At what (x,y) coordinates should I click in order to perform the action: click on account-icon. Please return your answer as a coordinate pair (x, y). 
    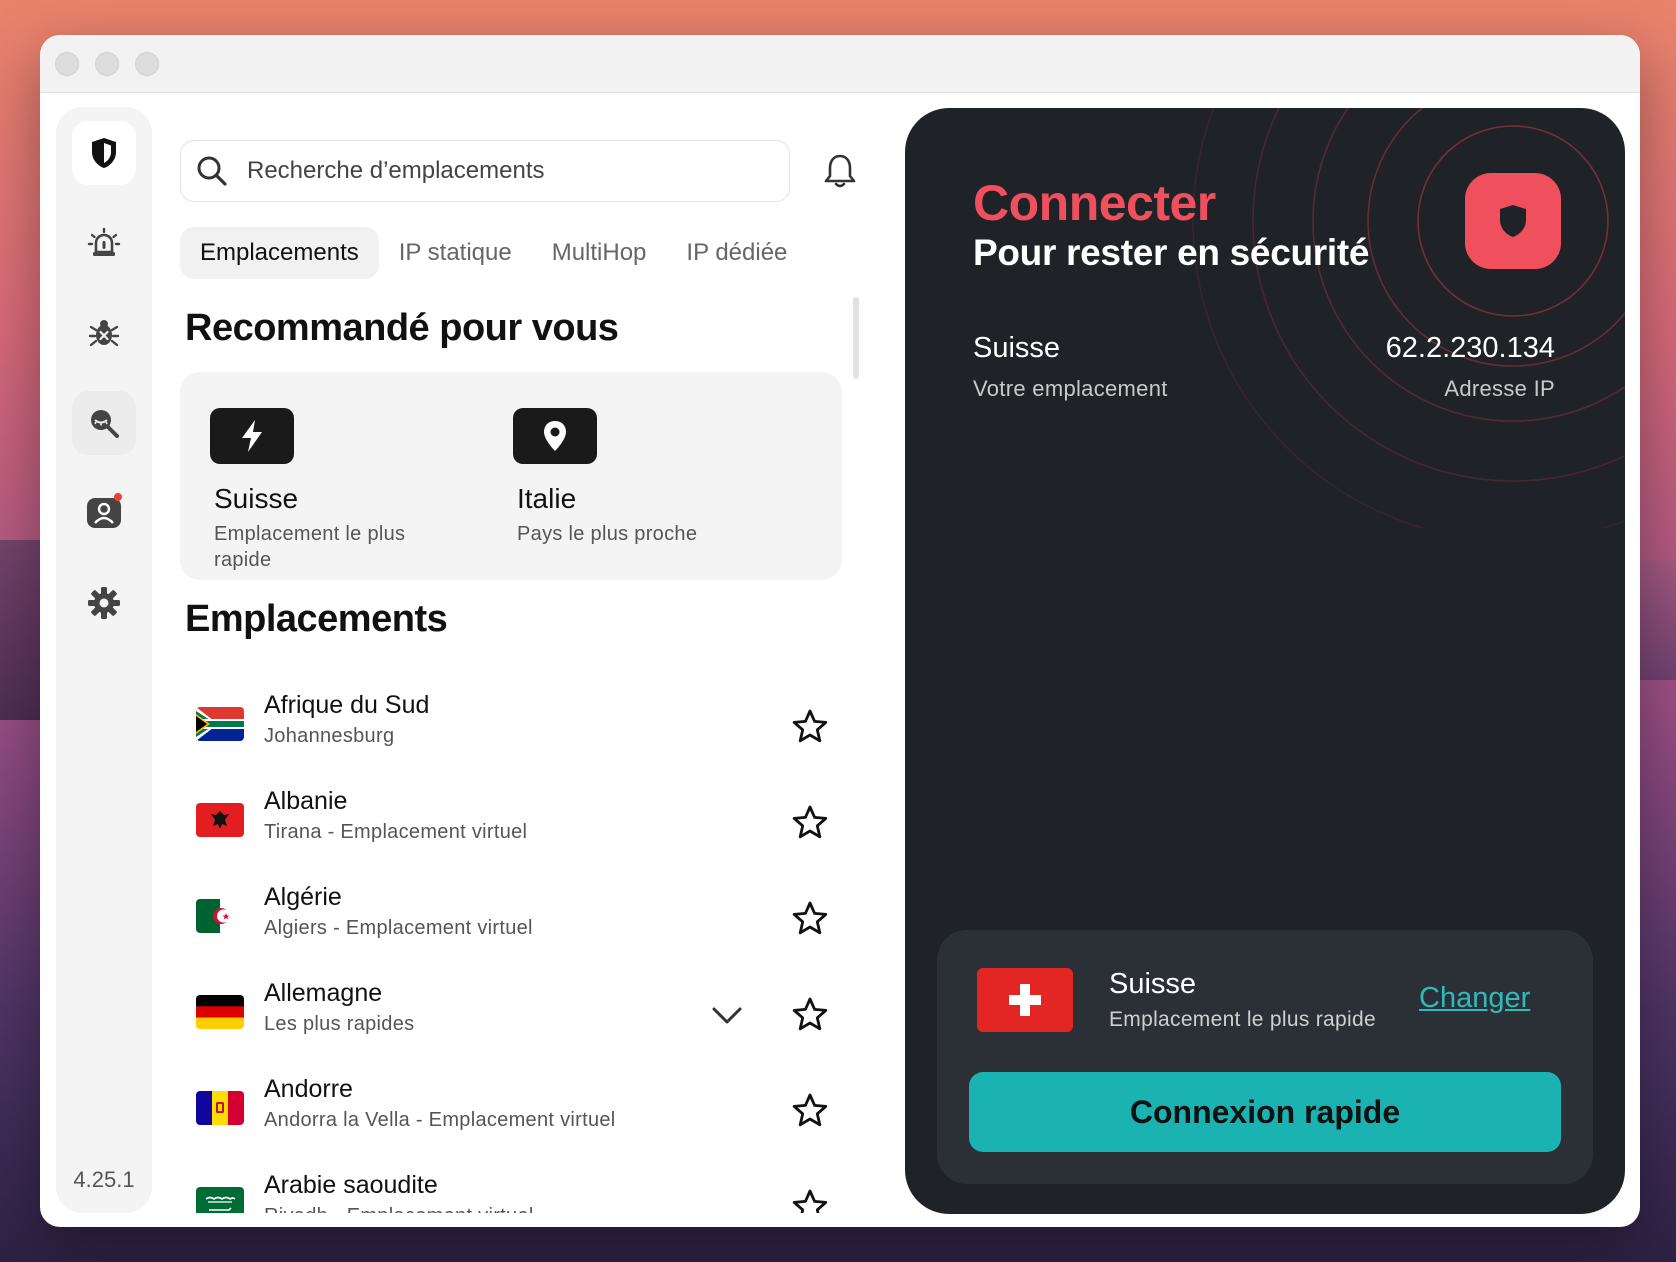
    Looking at the image, I should click on (104, 513).